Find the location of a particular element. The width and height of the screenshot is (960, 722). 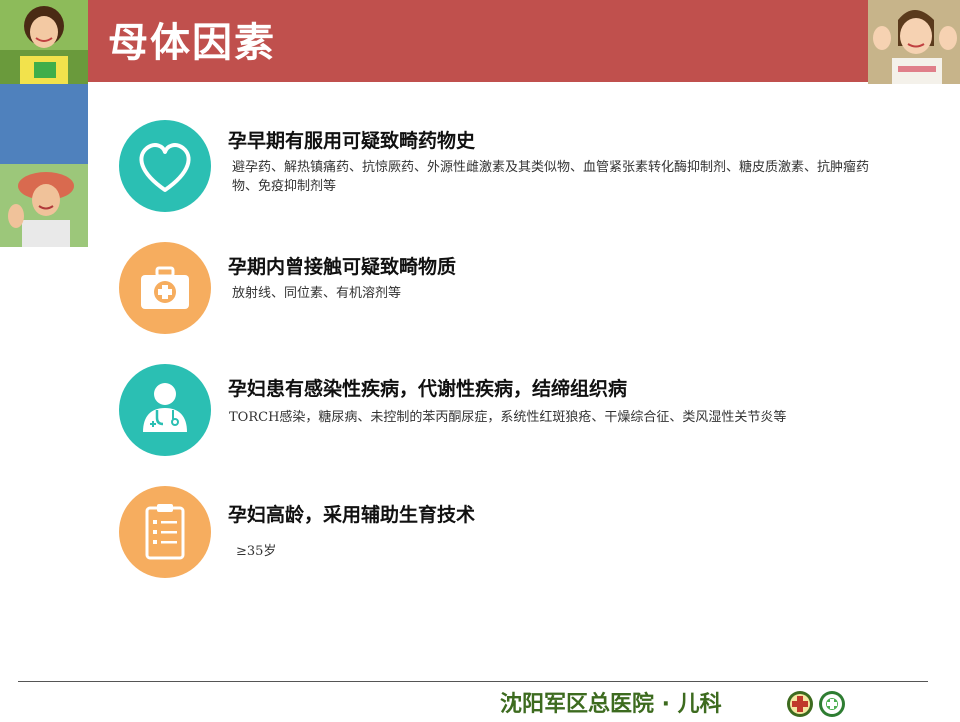

doctor-icon is located at coordinates (165, 410).